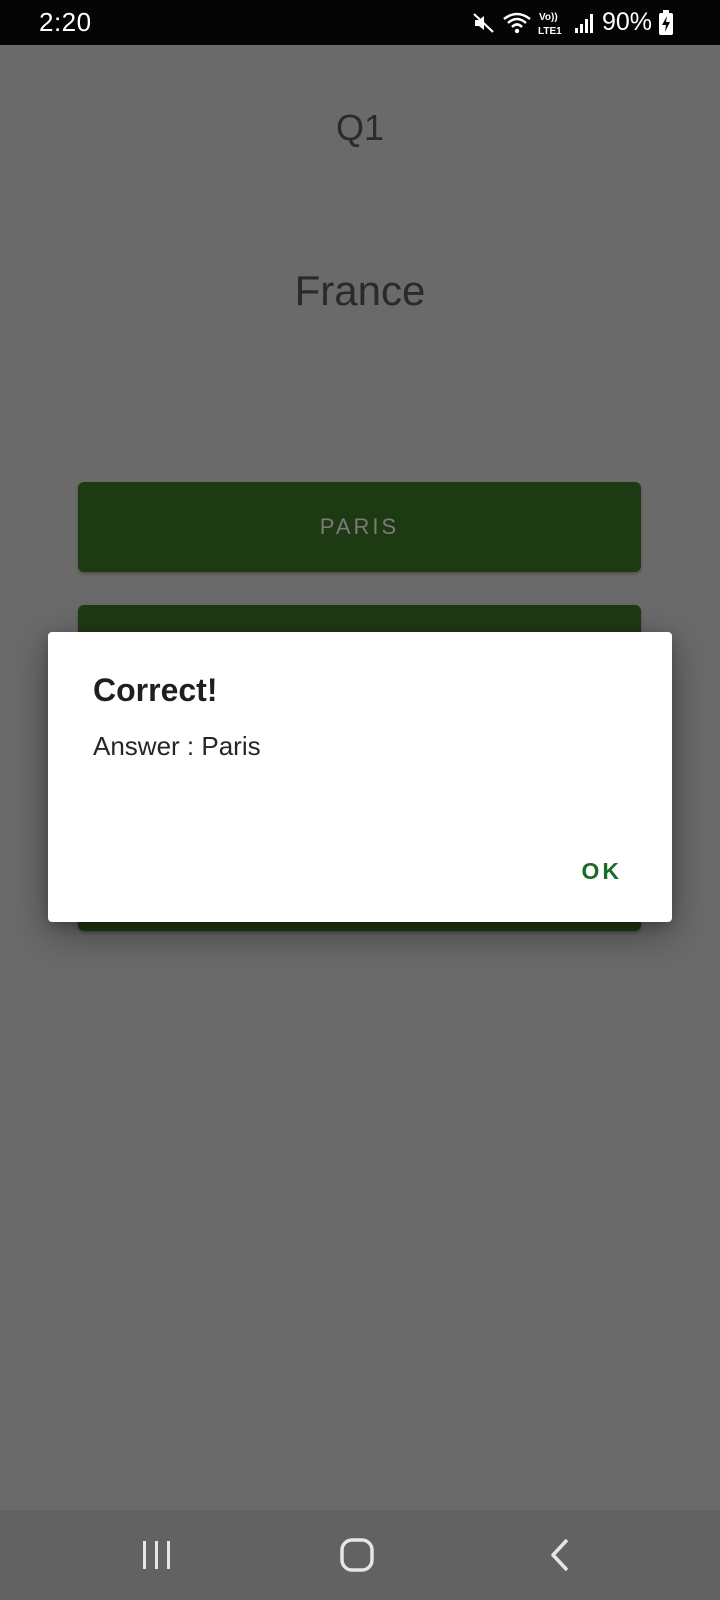 The width and height of the screenshot is (720, 1600). Describe the element at coordinates (583, 23) in the screenshot. I see `signal-icon` at that location.